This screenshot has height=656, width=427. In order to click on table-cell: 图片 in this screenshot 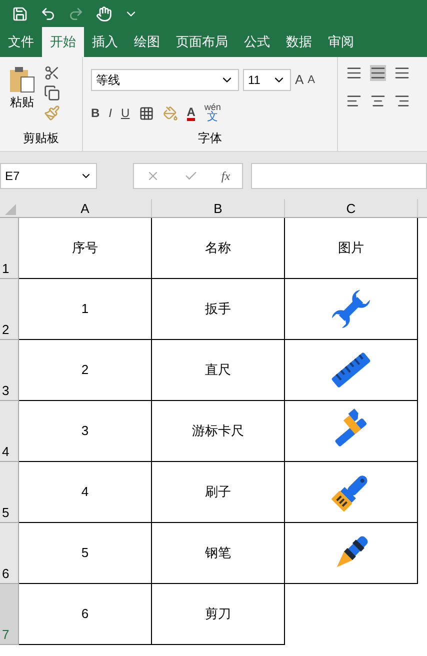, I will do `click(351, 248)`.